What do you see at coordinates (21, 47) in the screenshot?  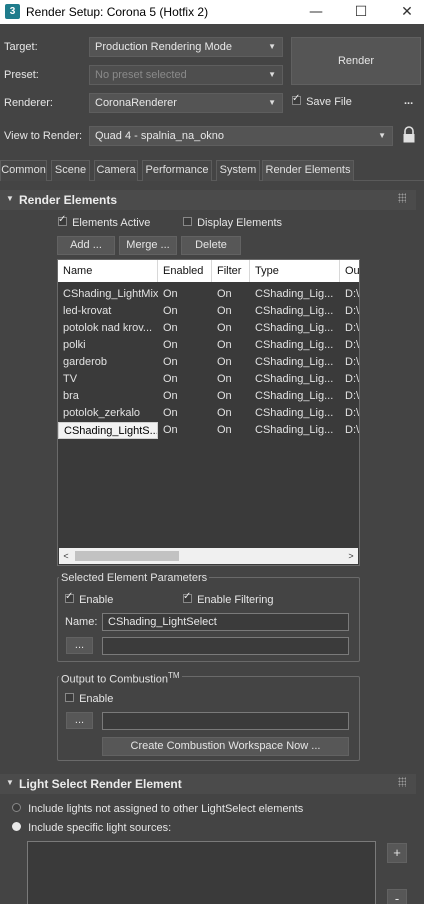 I see `target-label: Target:` at bounding box center [21, 47].